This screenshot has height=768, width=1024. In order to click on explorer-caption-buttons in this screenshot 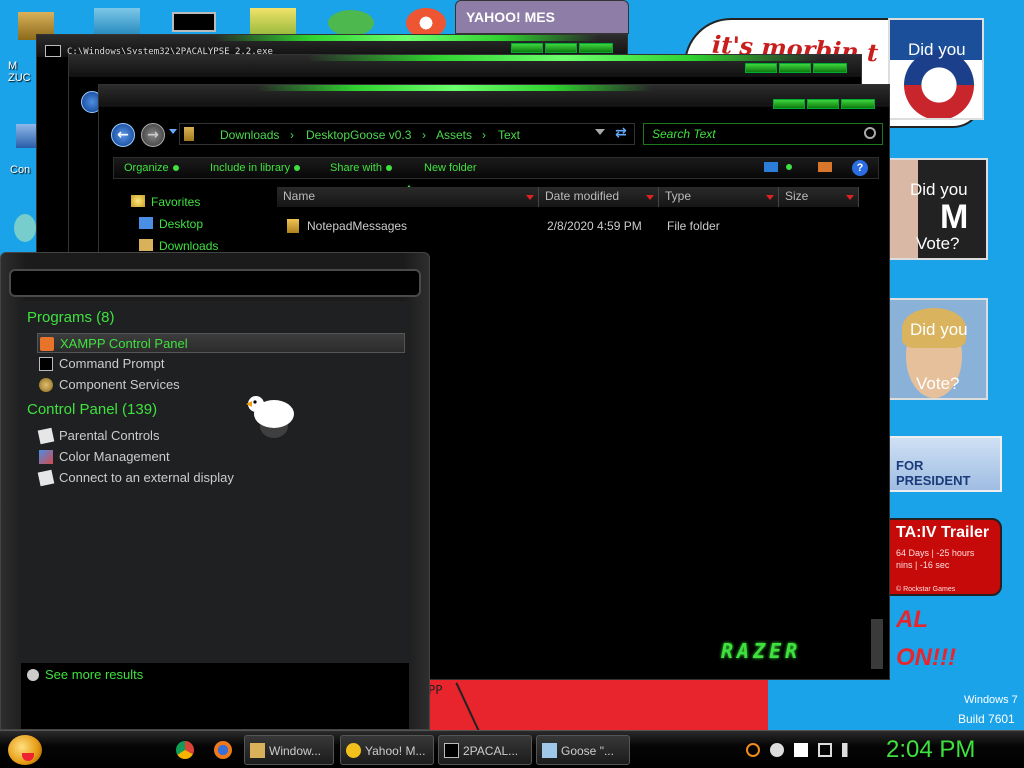, I will do `click(824, 104)`.